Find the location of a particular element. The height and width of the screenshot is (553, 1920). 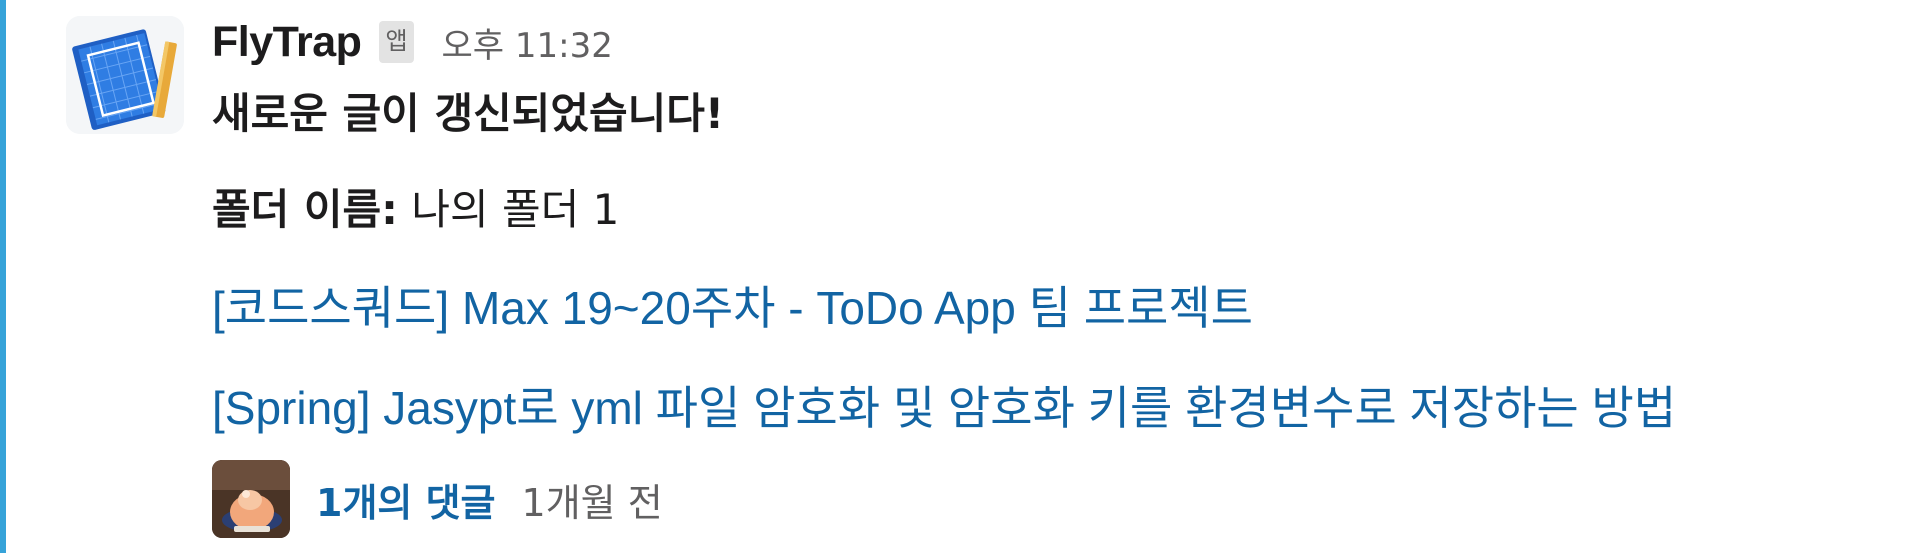

message-headline: 새로운 글이 갱신되었습니다! is located at coordinates (468, 113).